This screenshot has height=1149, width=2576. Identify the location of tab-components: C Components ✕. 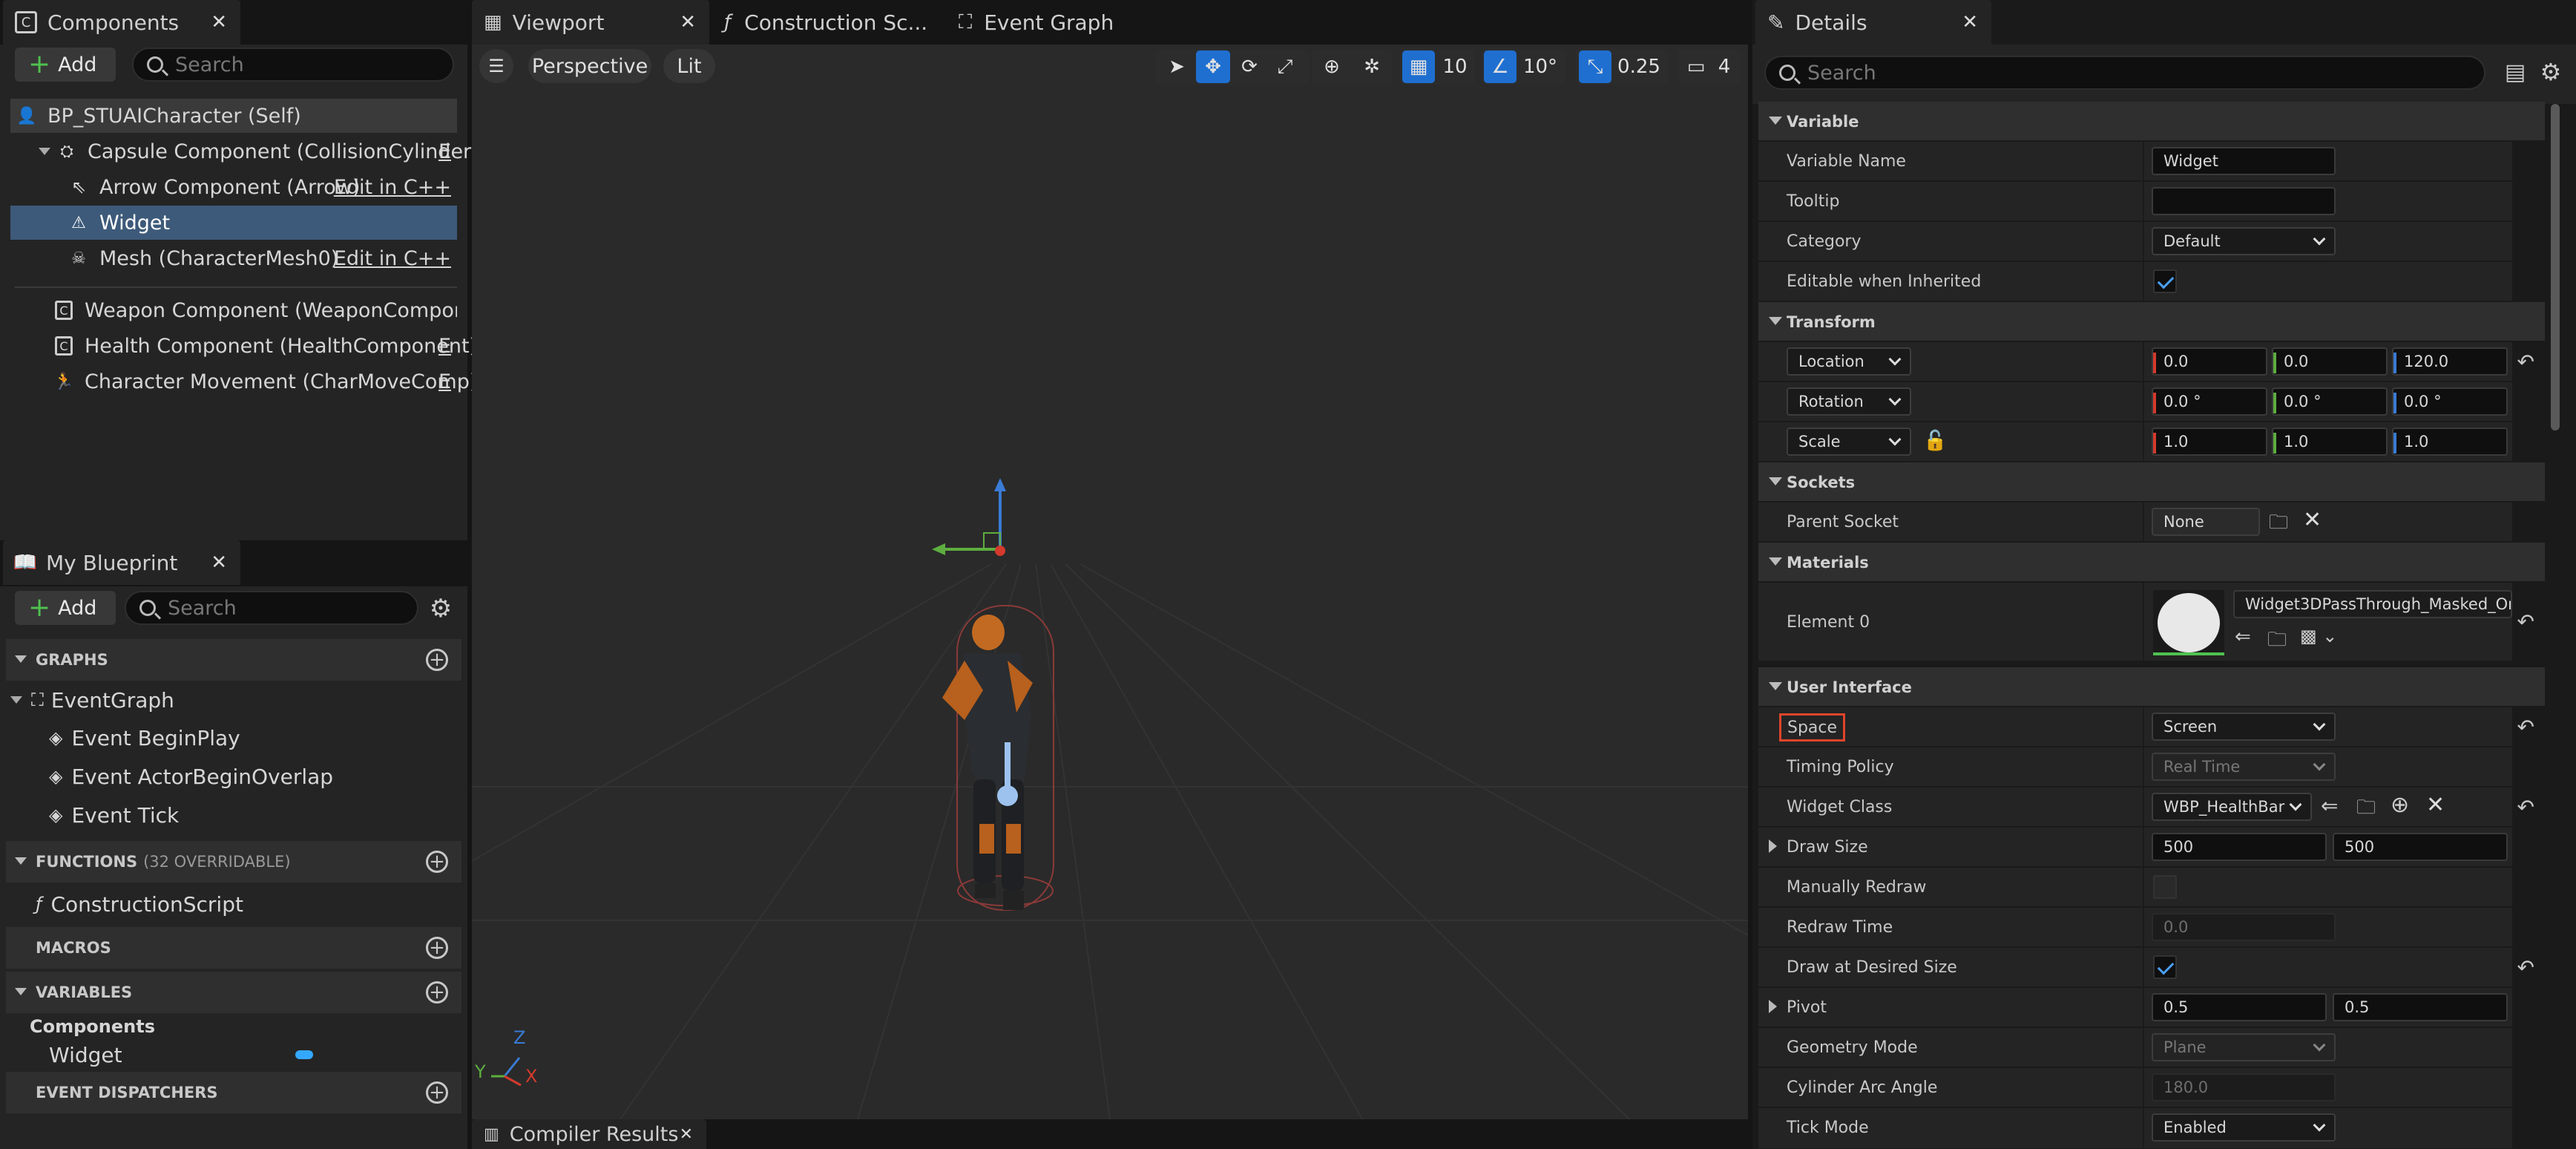
(121, 22).